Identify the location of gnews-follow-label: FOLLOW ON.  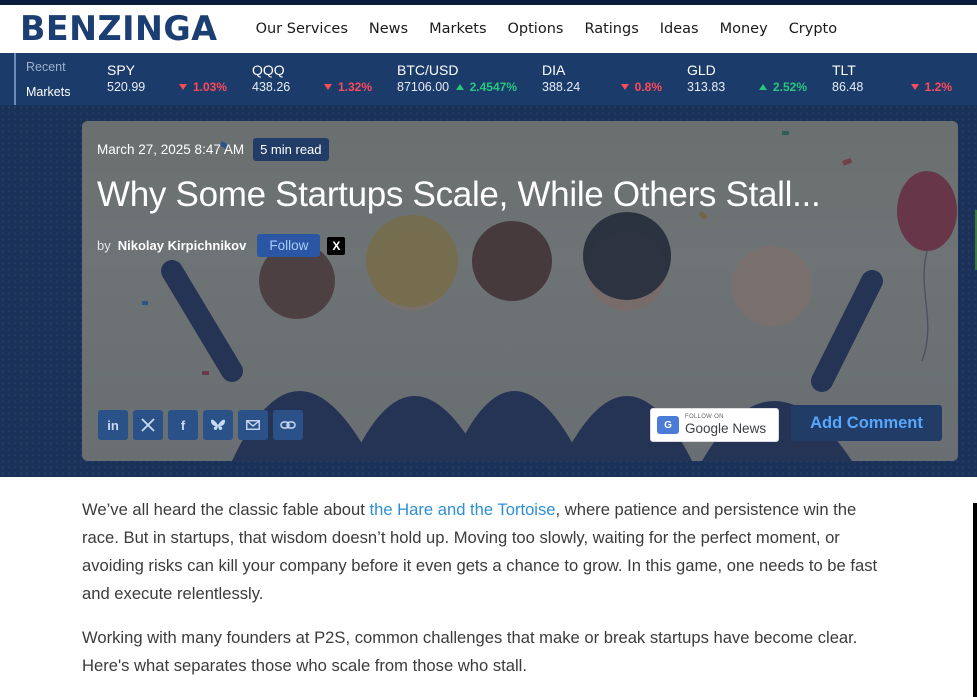
(704, 417).